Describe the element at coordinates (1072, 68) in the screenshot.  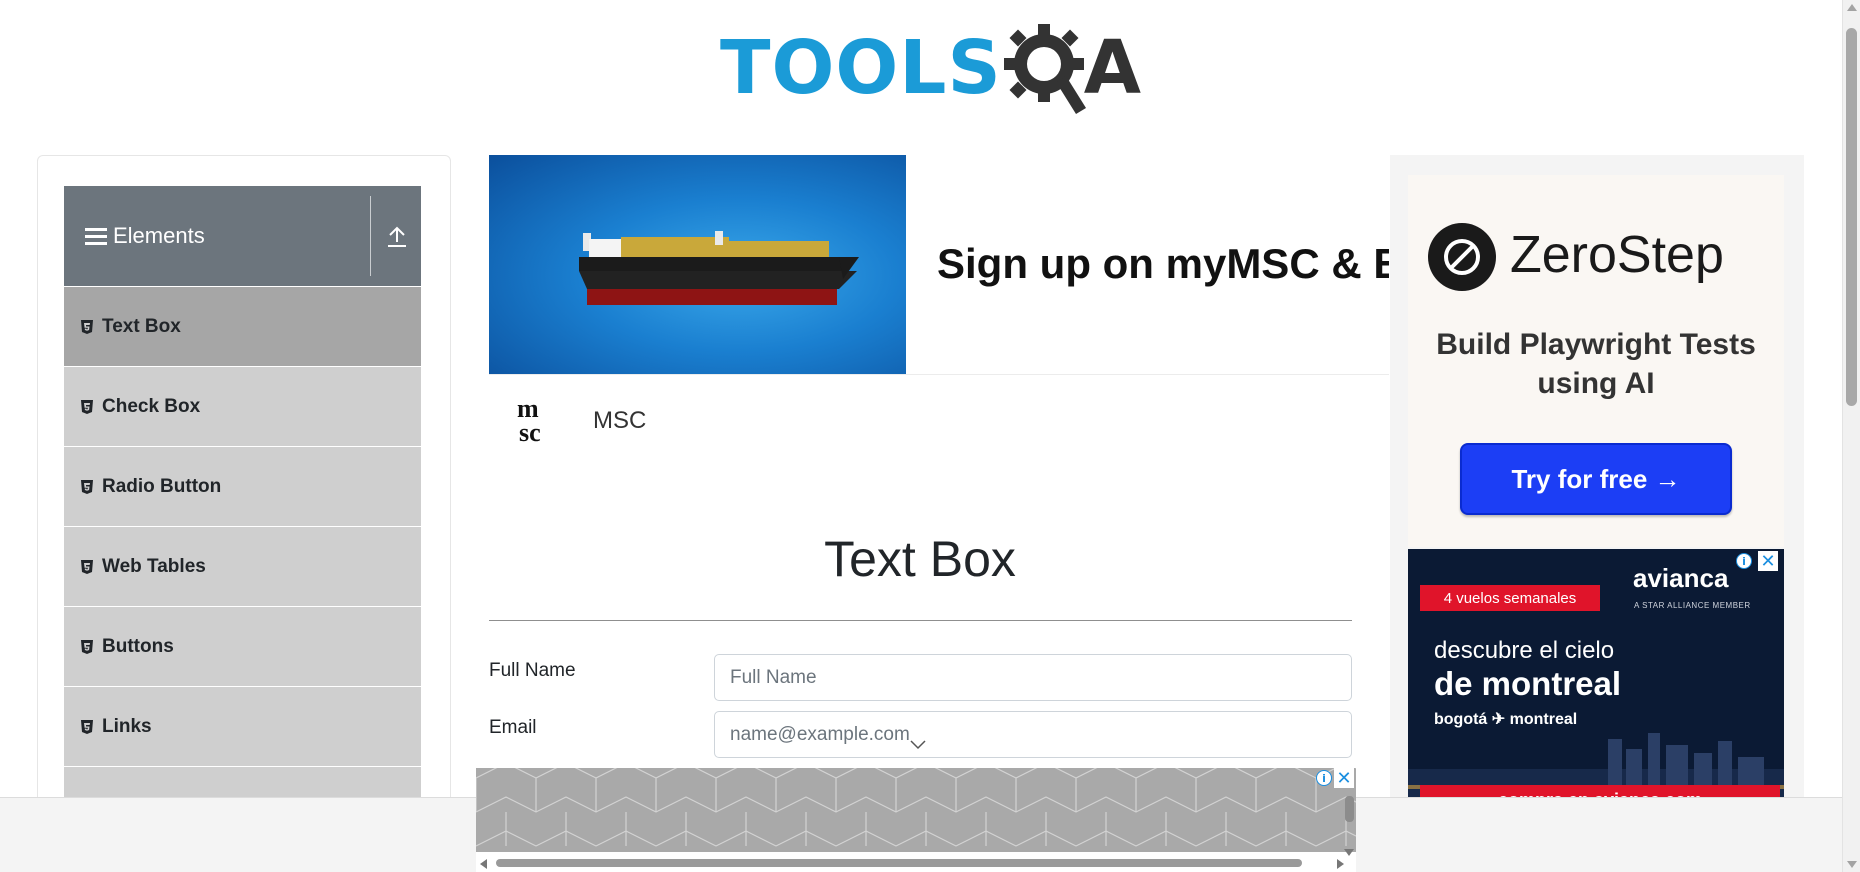
I see `gear-magnifier-icon: A` at that location.